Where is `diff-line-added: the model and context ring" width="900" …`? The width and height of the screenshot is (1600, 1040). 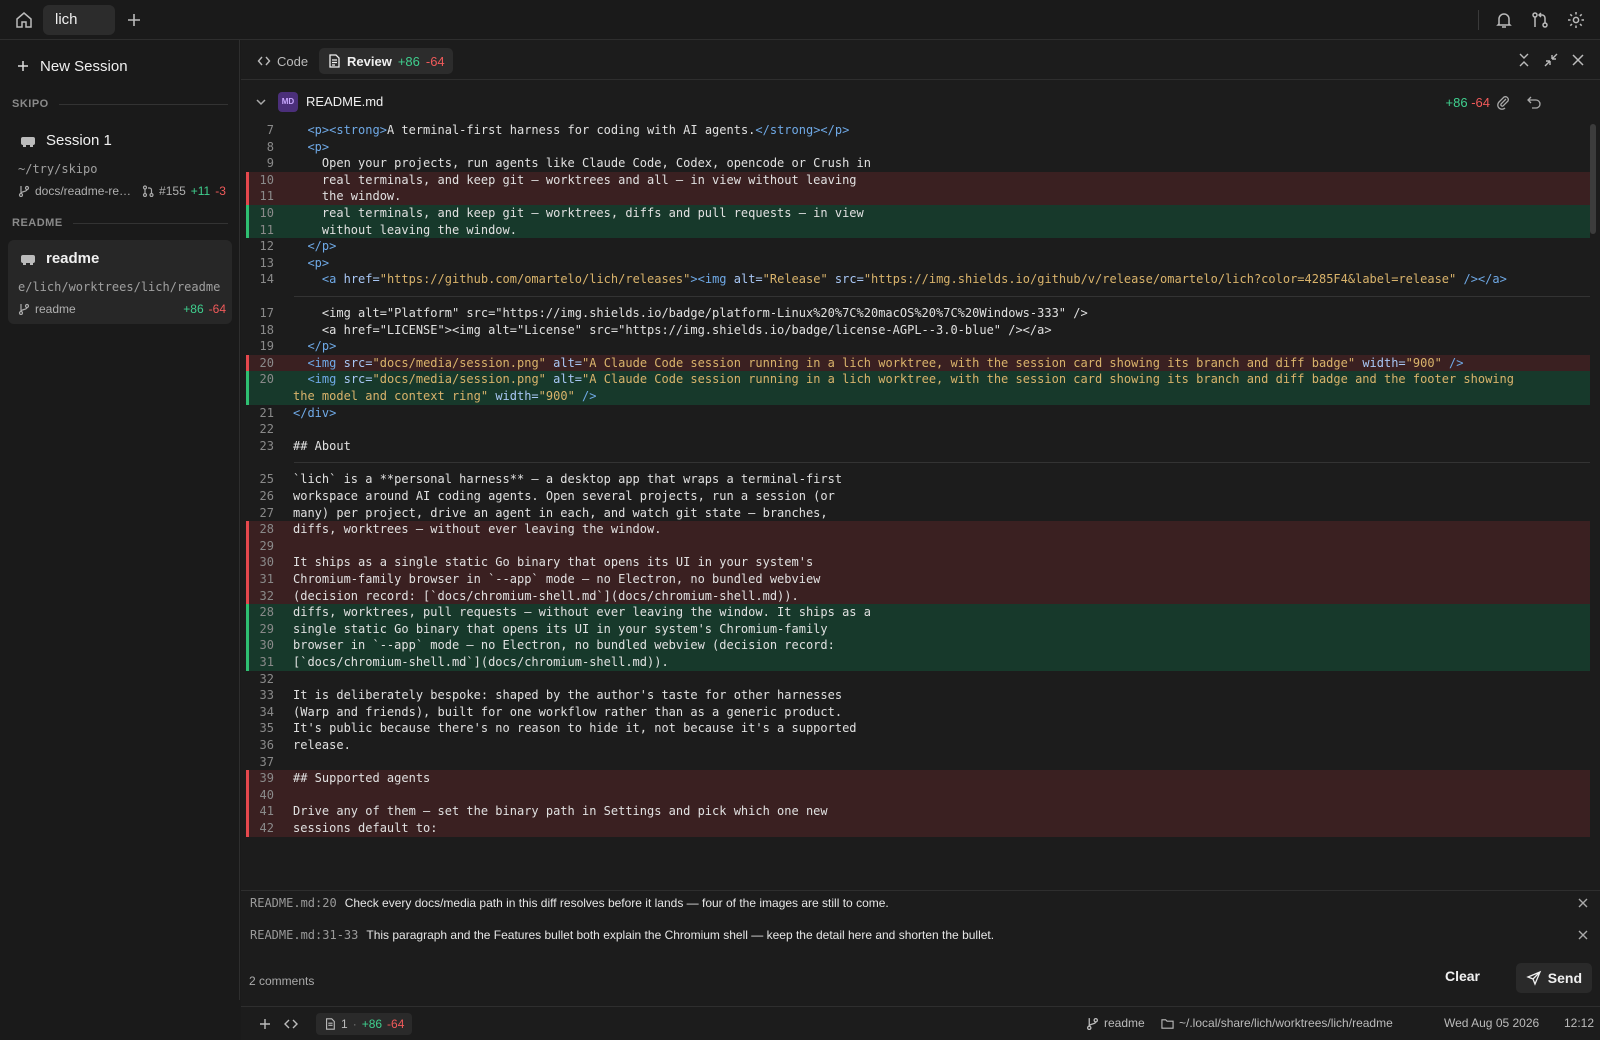
diff-line-added: the model and context ring" width="900" … is located at coordinates (918, 396).